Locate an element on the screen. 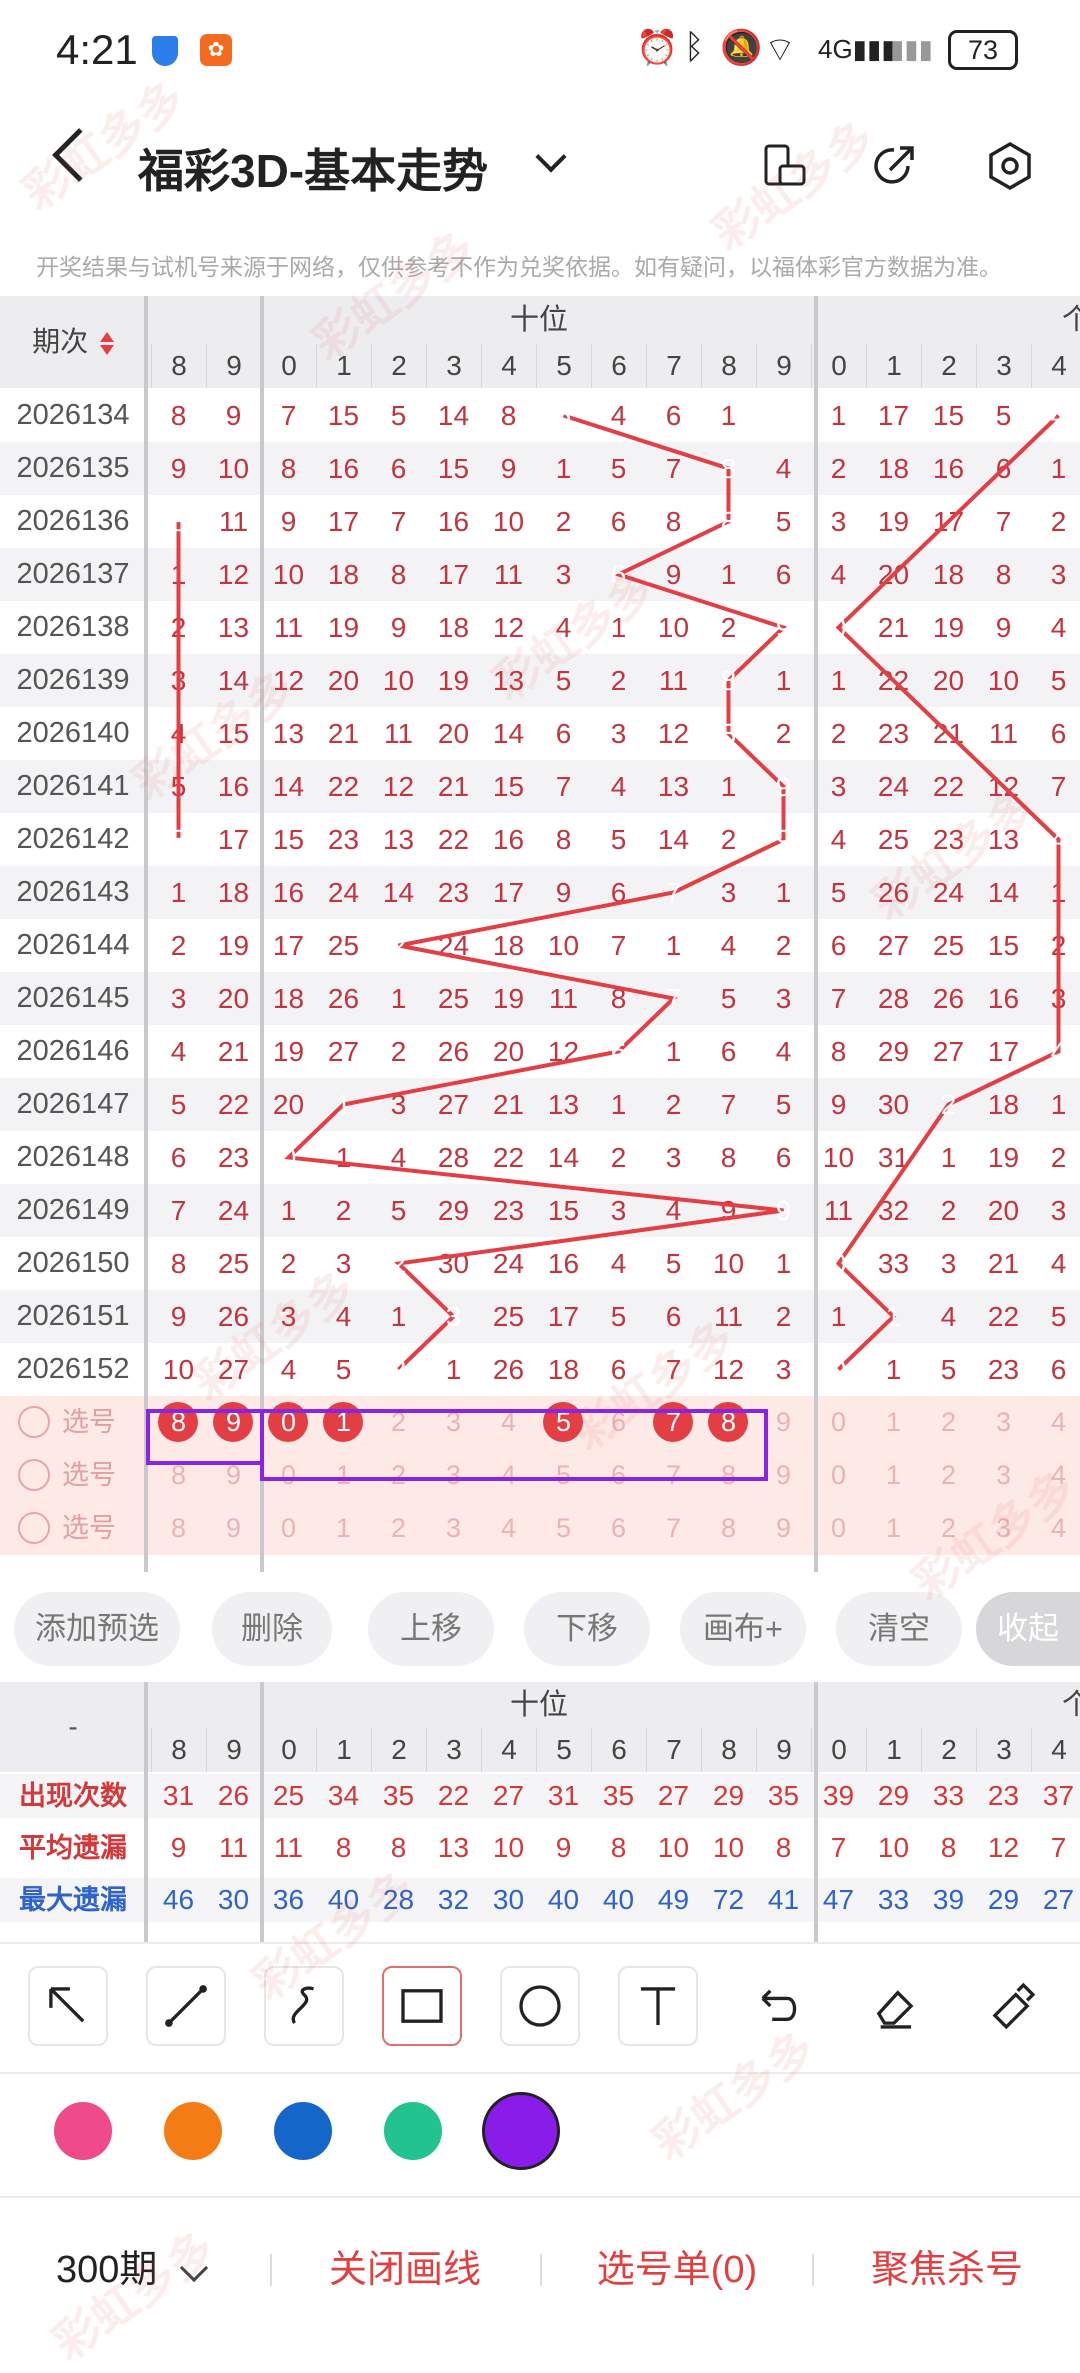 The image size is (1080, 2373). table-row: 2026136 8 11 9 17 7 16 10 2 6 8 8 5 3 19 17 7 2 is located at coordinates (540, 521).